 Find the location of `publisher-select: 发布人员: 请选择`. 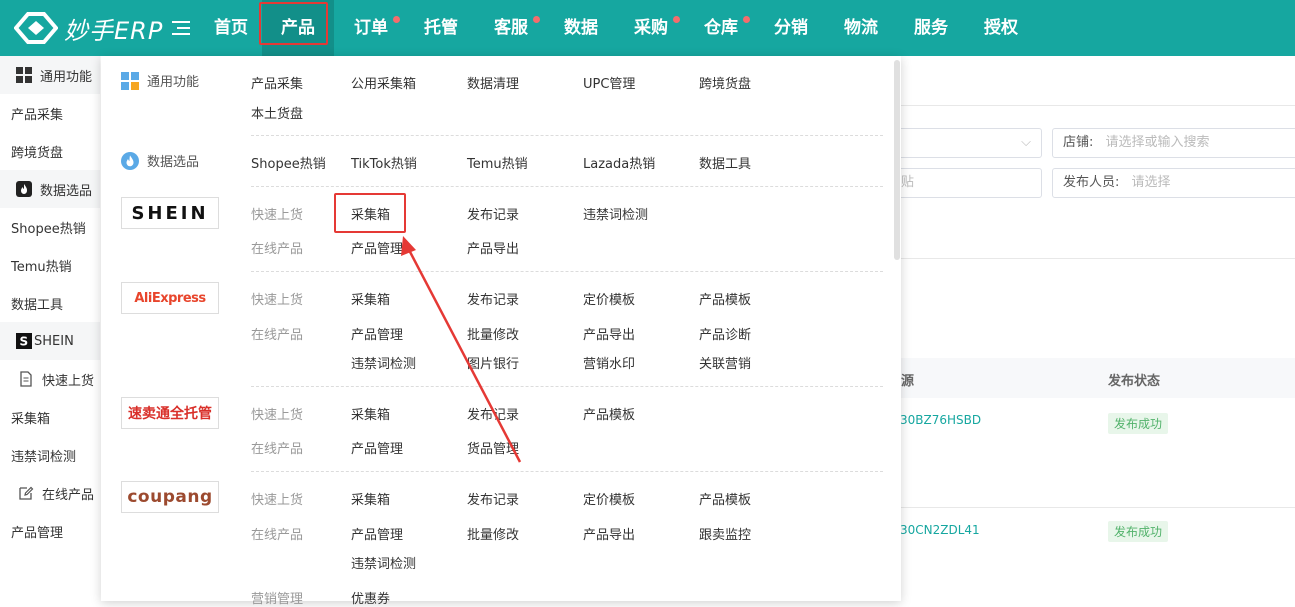

publisher-select: 发布人员: 请选择 is located at coordinates (1173, 183).